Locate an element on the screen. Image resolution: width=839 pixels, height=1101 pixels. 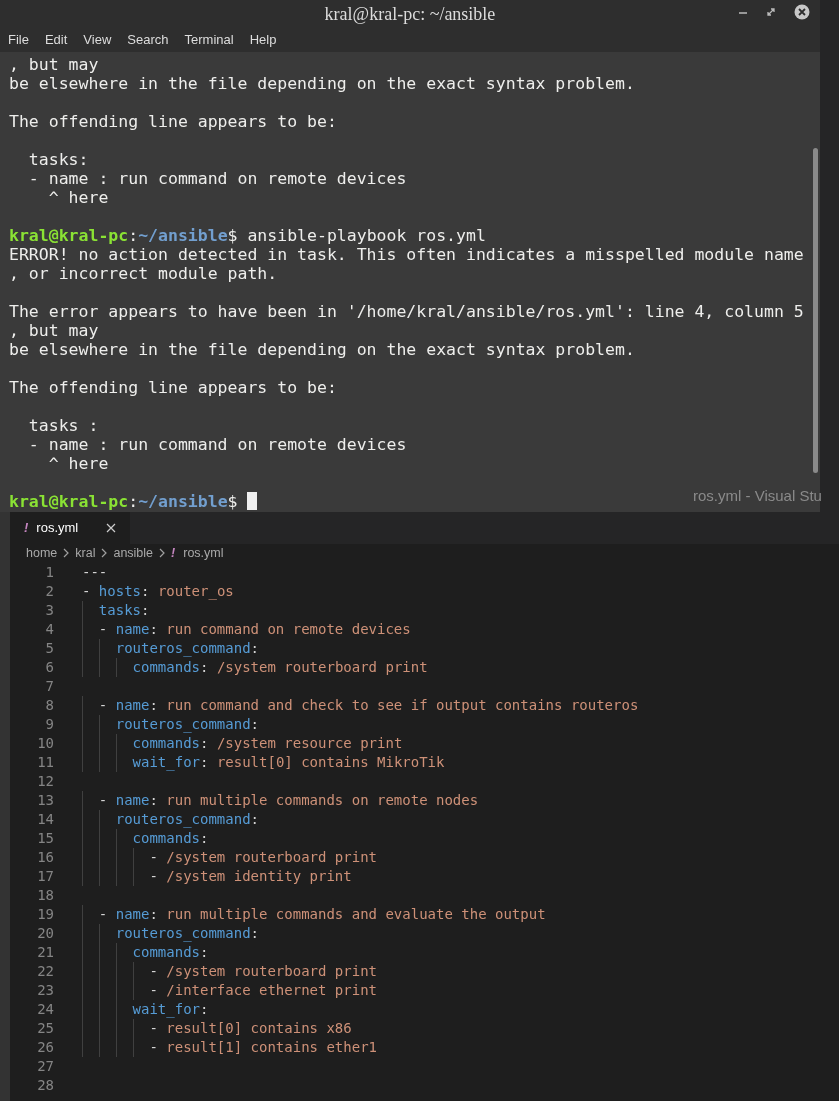
line-number: 20 is located at coordinates (45, 933).